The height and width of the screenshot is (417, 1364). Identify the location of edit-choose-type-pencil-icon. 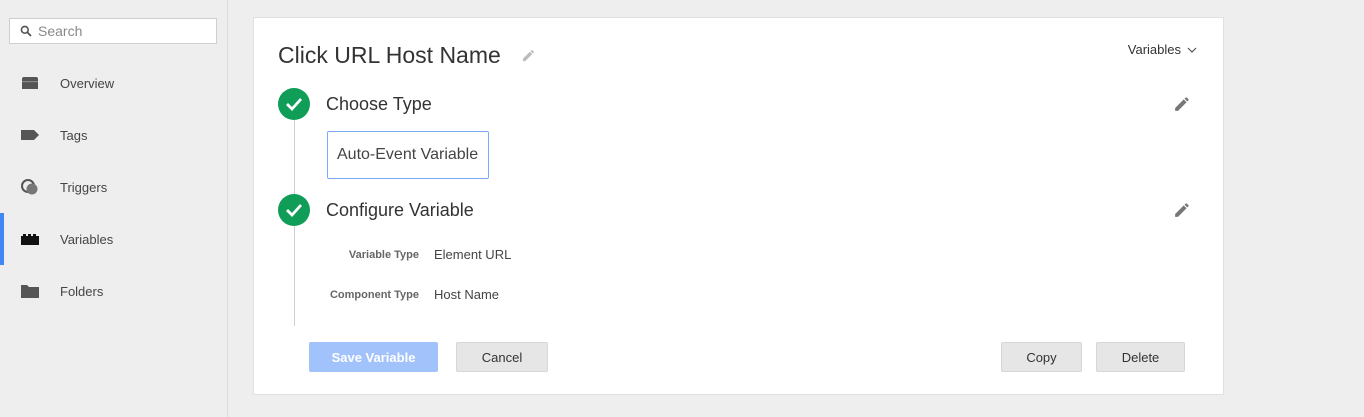
(1182, 104).